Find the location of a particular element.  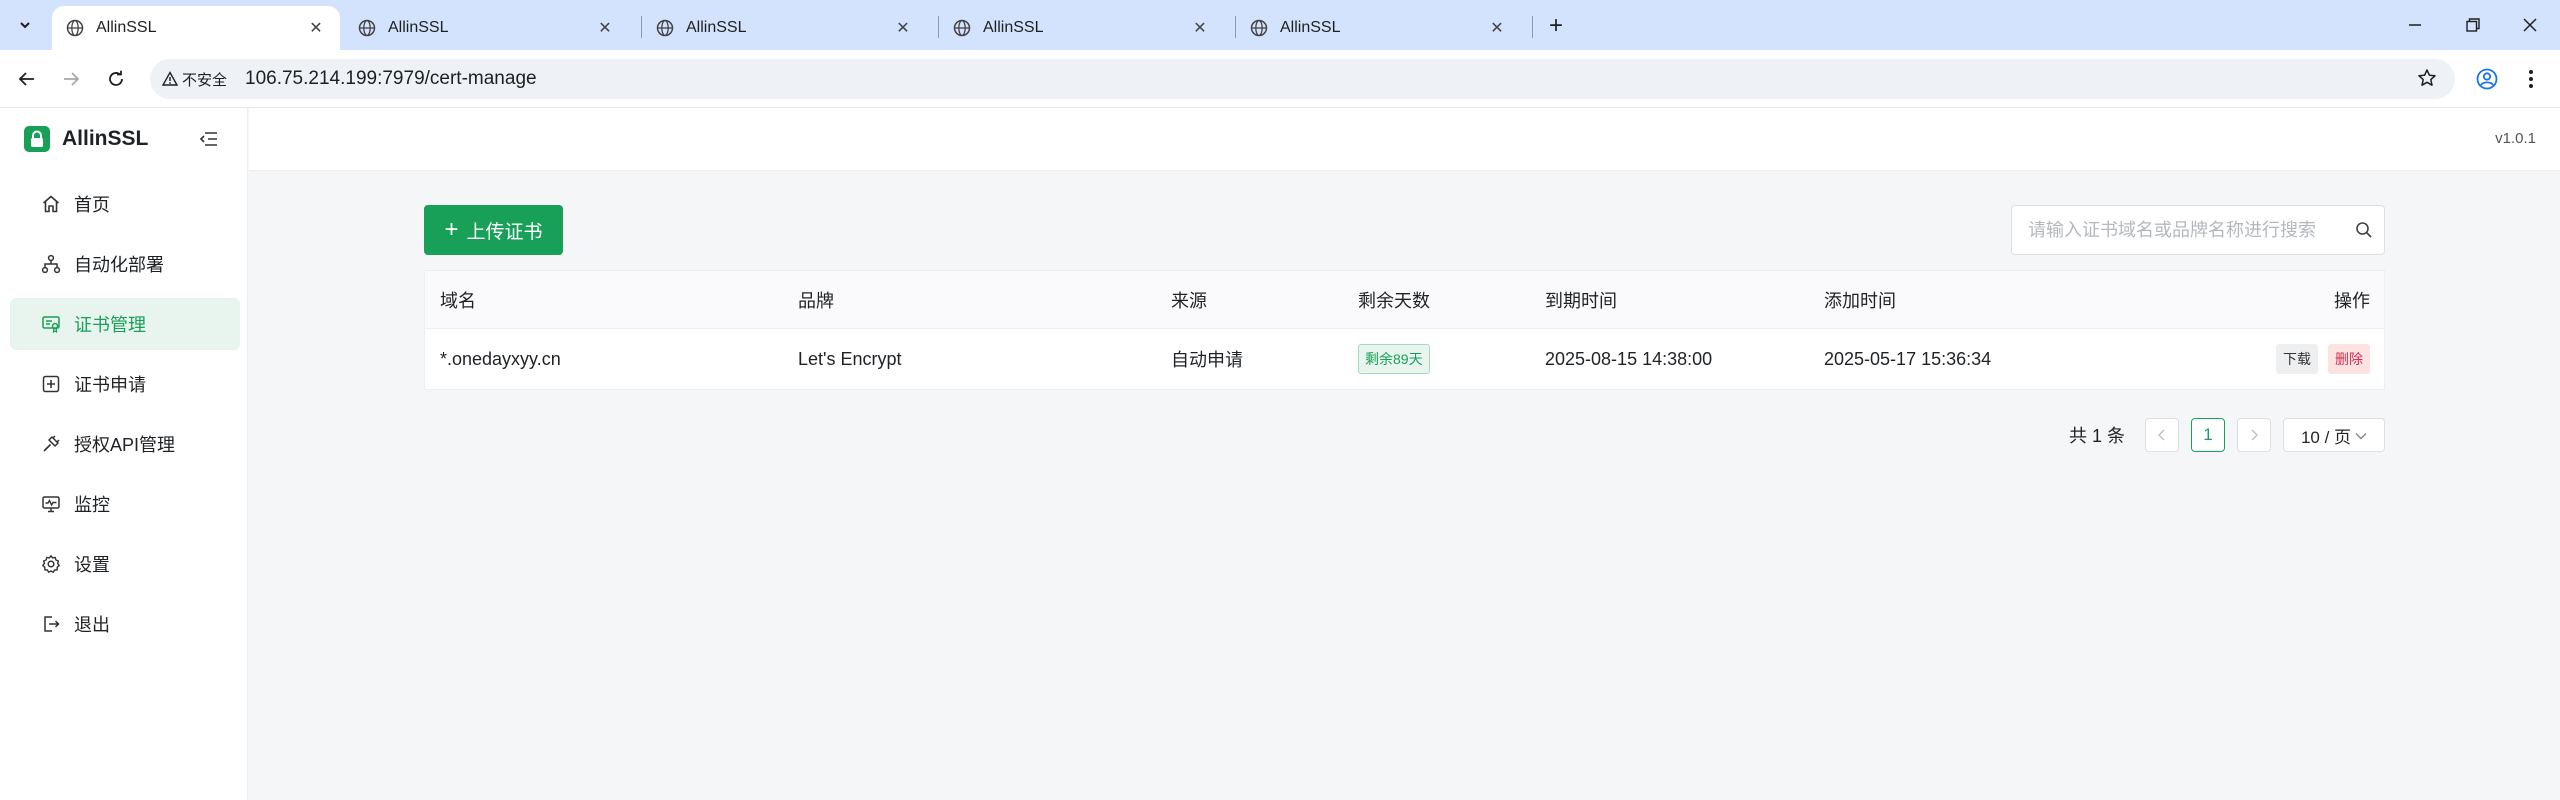

cell-expires: 2025-08-15 14:38:00 is located at coordinates (1629, 358).